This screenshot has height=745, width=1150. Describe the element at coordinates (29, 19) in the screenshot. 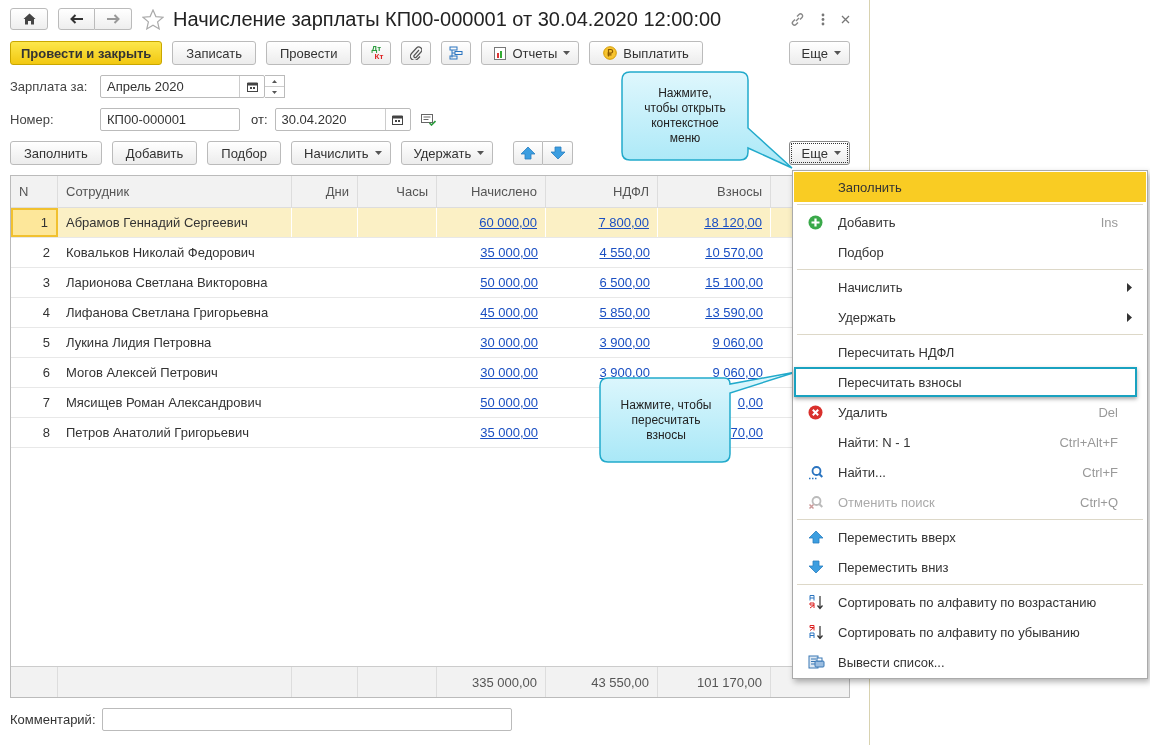

I see `home-button` at that location.